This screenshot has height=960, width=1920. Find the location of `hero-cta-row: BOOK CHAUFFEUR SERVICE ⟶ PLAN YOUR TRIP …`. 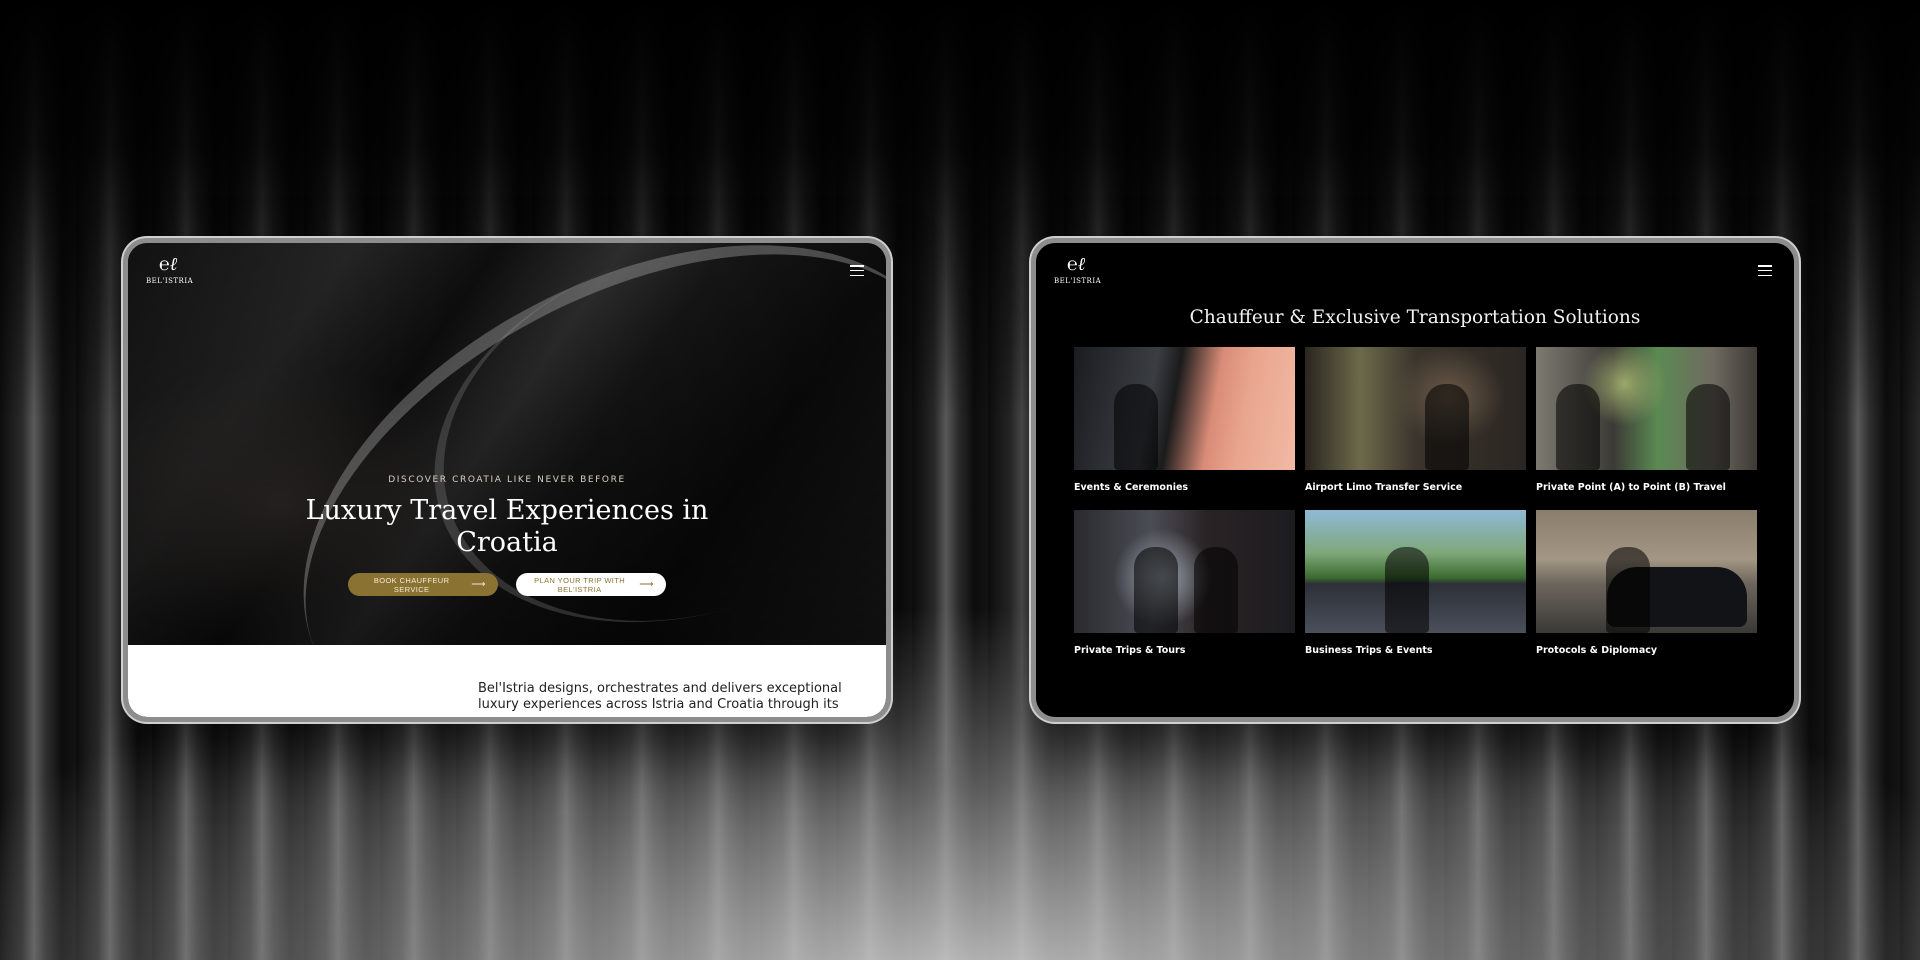

hero-cta-row: BOOK CHAUFFEUR SERVICE ⟶ PLAN YOUR TRIP … is located at coordinates (507, 584).